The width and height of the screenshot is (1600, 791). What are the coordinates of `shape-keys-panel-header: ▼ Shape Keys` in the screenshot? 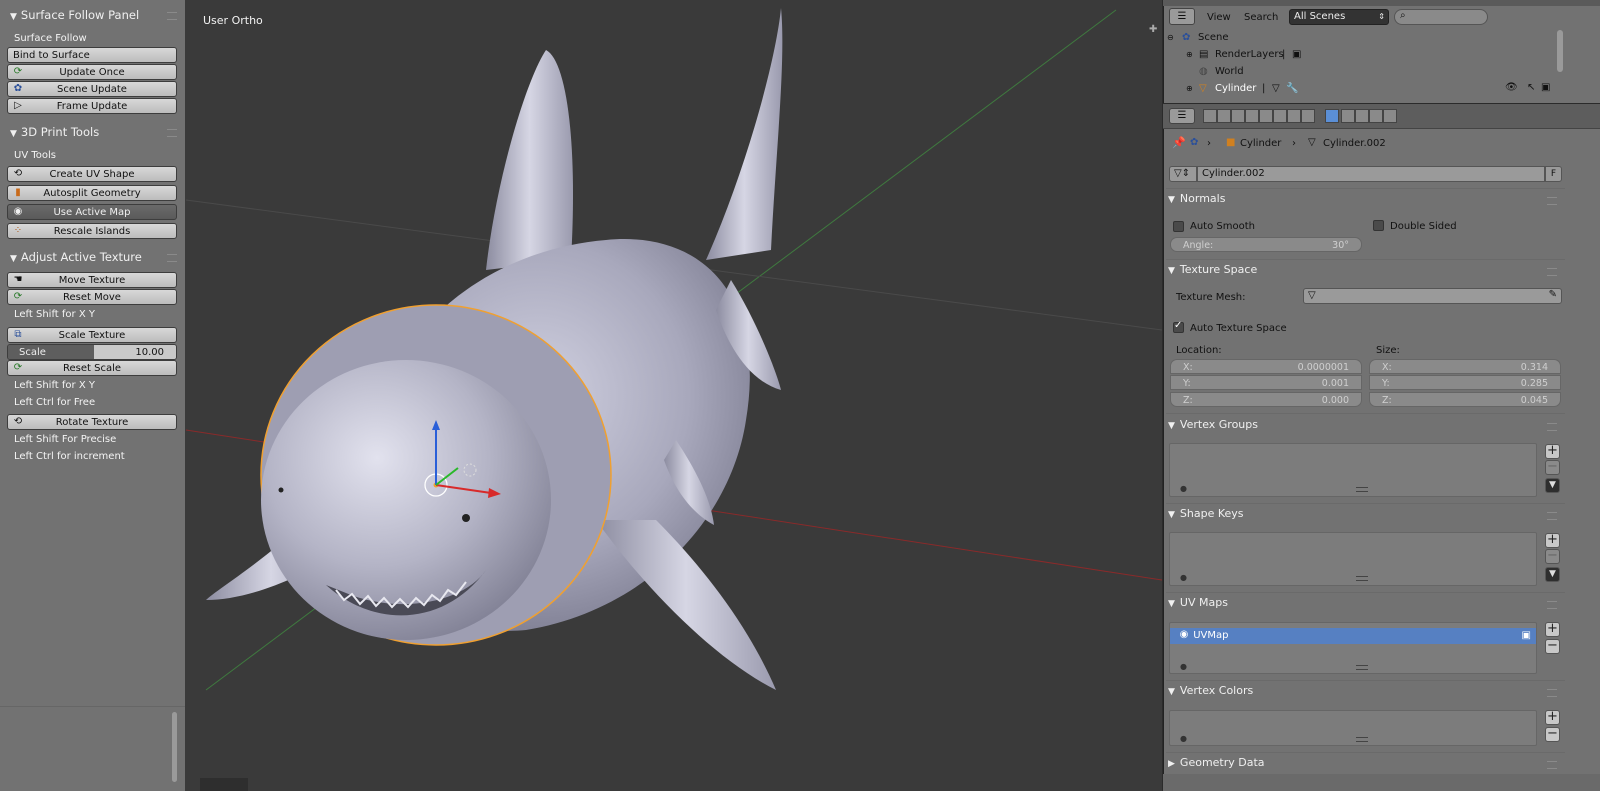 It's located at (1365, 514).